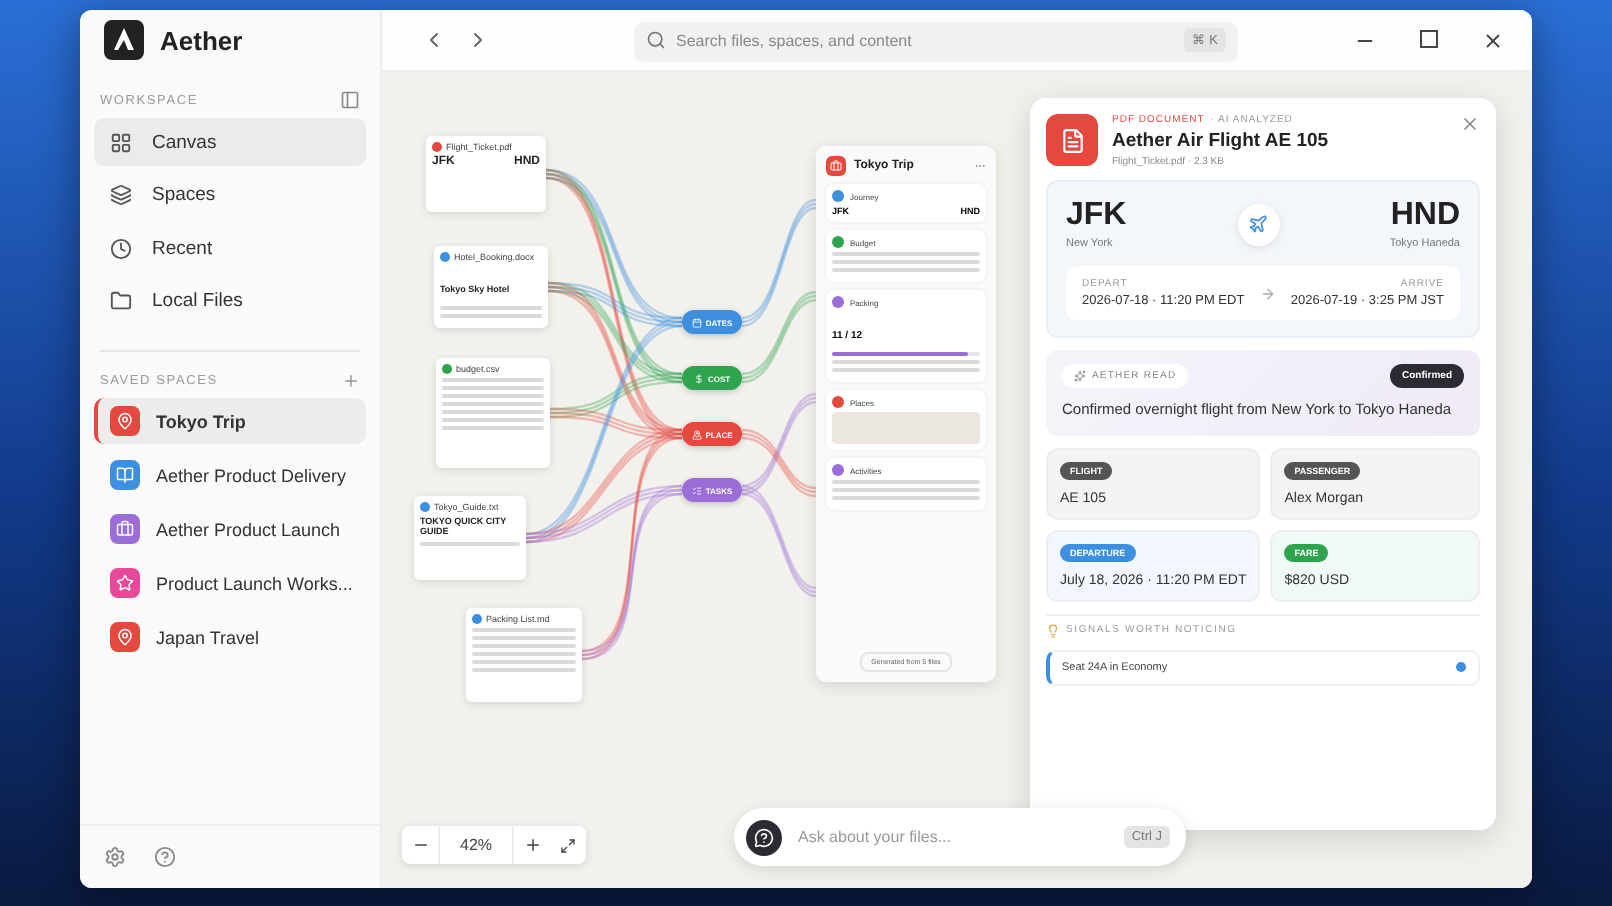  Describe the element at coordinates (836, 166) in the screenshot. I see `document-icon` at that location.